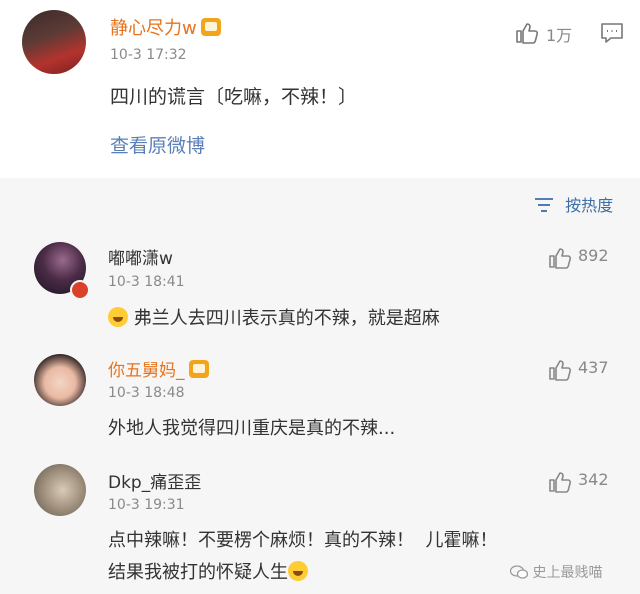 The width and height of the screenshot is (640, 594). What do you see at coordinates (140, 256) in the screenshot?
I see `comment-username: 嘟嘟潇w` at bounding box center [140, 256].